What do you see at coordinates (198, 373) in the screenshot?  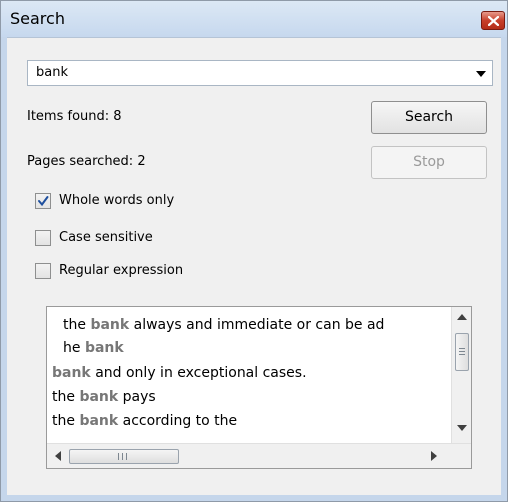 I see `result-text-after: and only in exceptional cases.` at bounding box center [198, 373].